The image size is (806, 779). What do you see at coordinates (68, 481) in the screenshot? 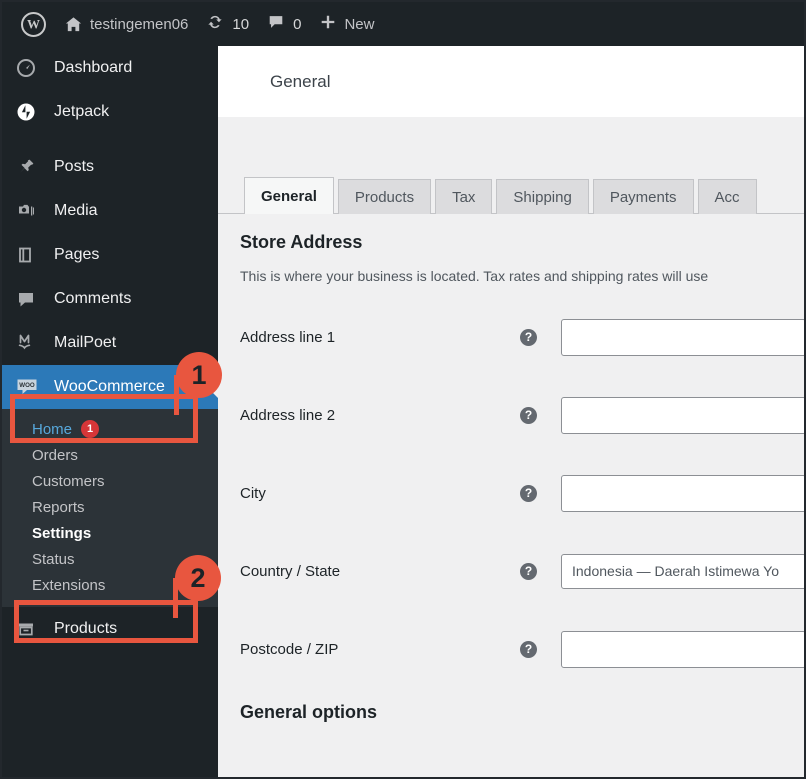
I see `submenu-label-customers: Customers` at bounding box center [68, 481].